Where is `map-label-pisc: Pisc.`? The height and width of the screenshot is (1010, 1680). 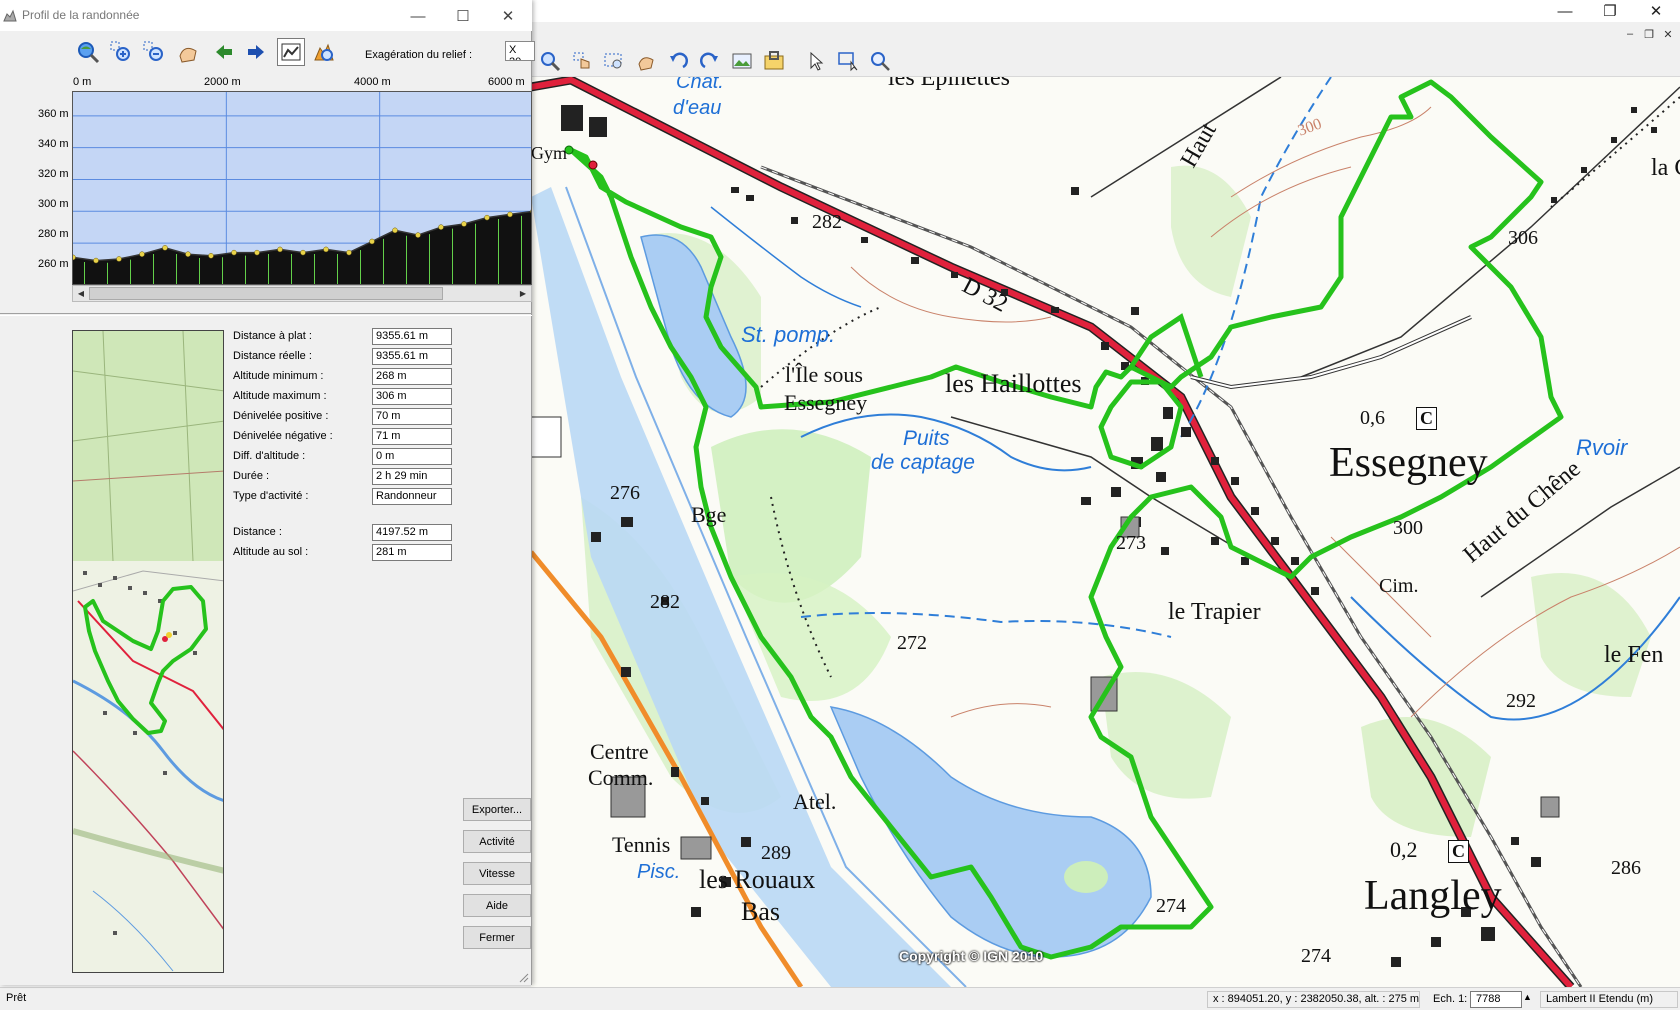
map-label-pisc: Pisc. is located at coordinates (659, 872).